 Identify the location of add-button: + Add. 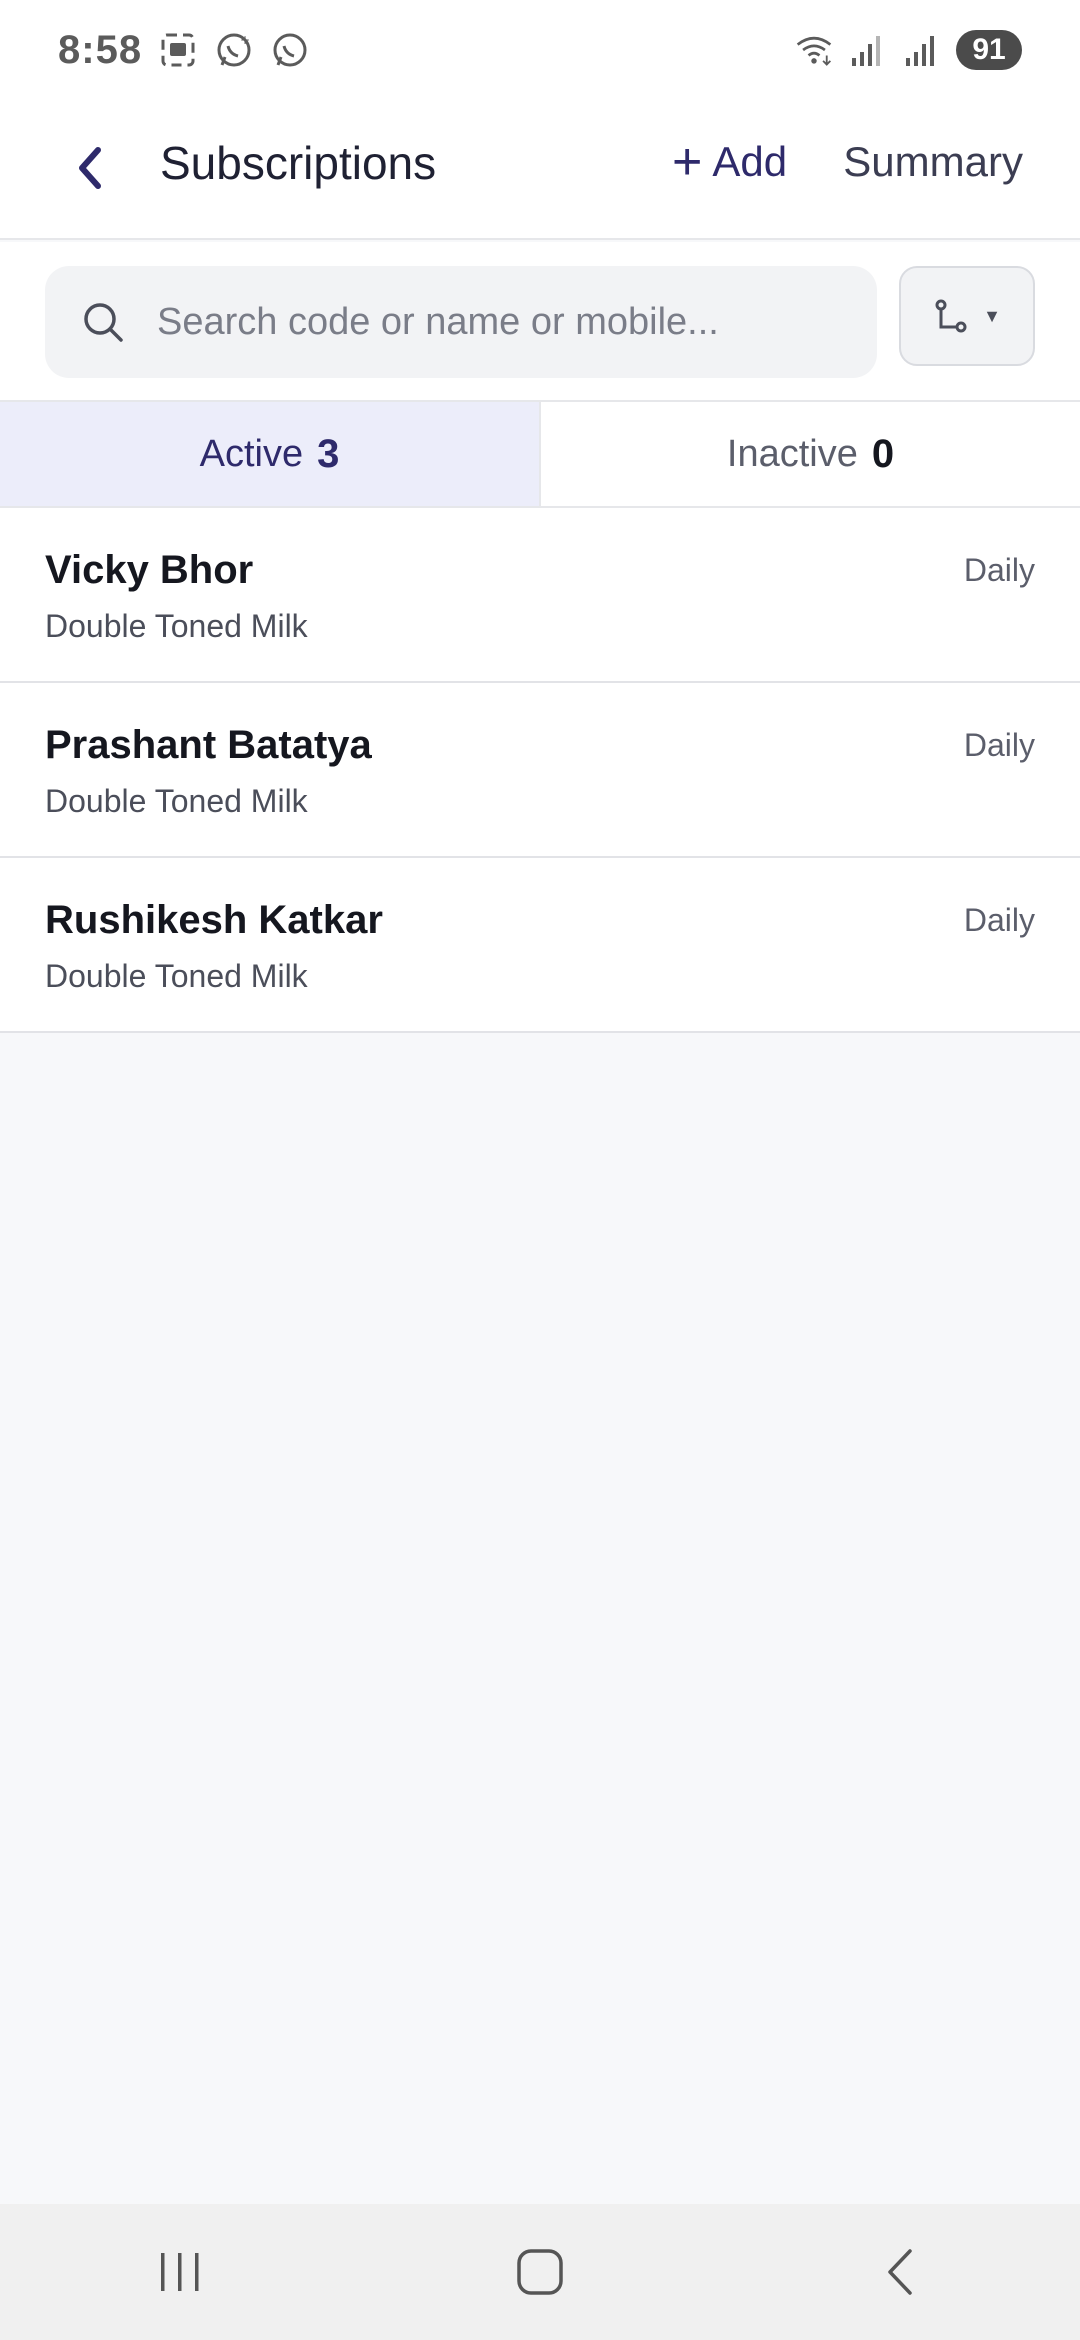
(729, 162).